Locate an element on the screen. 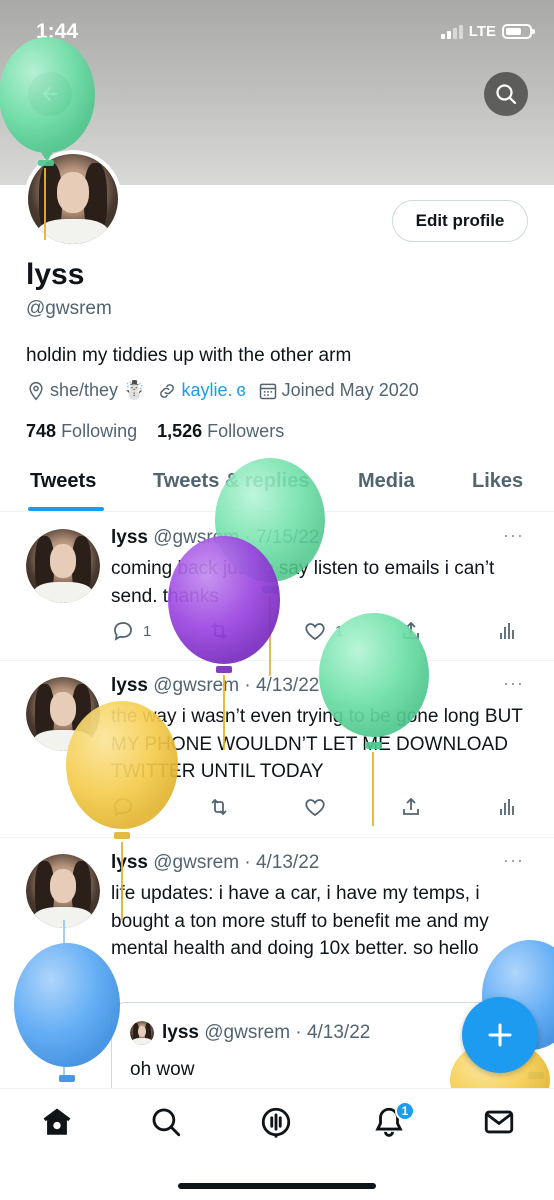  tweet-header: lyss @gwsrem · 7/15/22 is located at coordinates (215, 538).